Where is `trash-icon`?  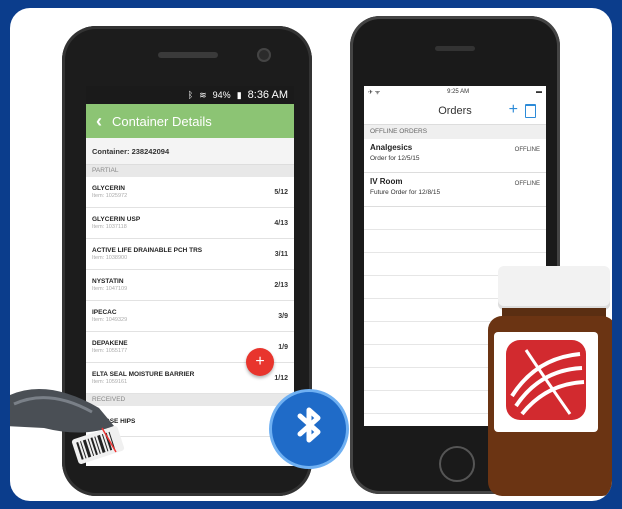 trash-icon is located at coordinates (530, 111).